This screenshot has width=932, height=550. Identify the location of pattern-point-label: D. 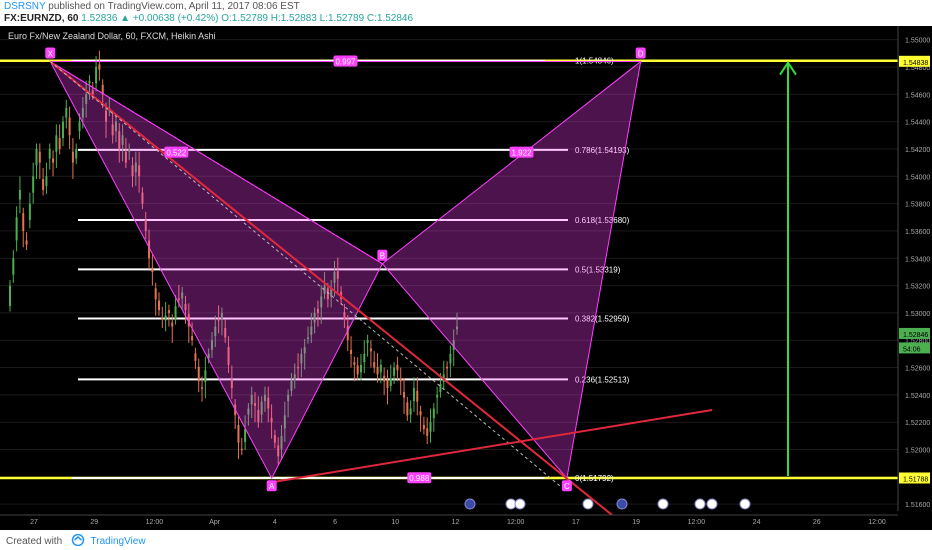
(641, 54).